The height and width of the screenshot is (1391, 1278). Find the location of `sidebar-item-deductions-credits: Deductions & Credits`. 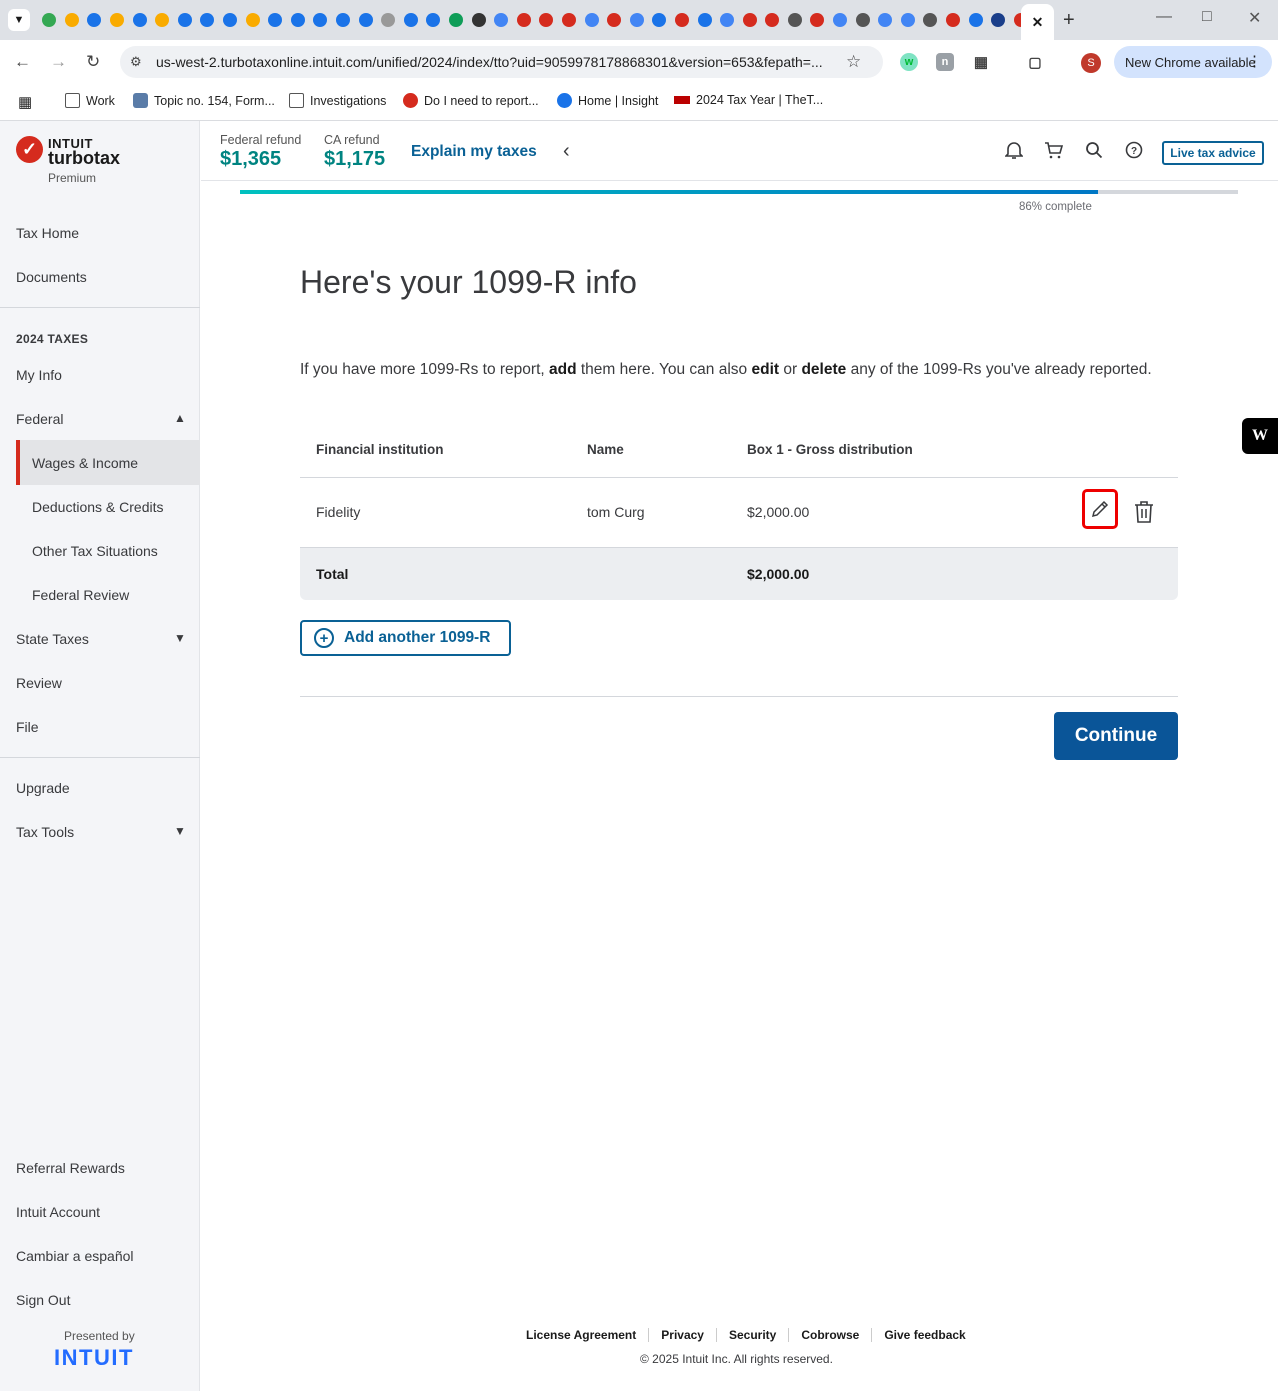

sidebar-item-deductions-credits: Deductions & Credits is located at coordinates (98, 507).